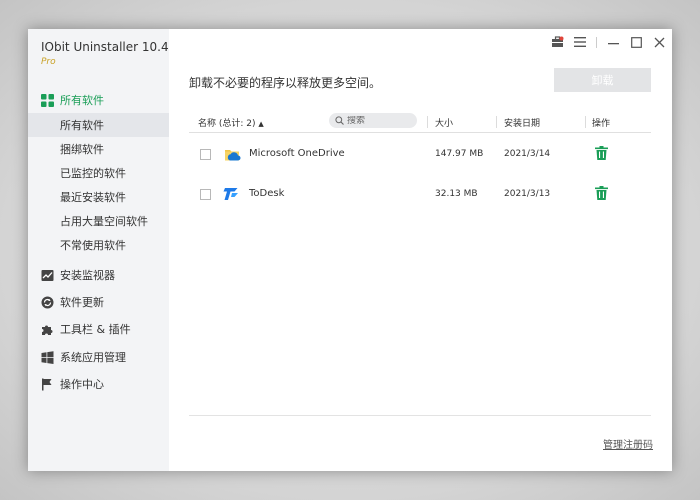 The image size is (700, 500). I want to click on sidebar-sub-label: 已监控的软件, so click(93, 173).